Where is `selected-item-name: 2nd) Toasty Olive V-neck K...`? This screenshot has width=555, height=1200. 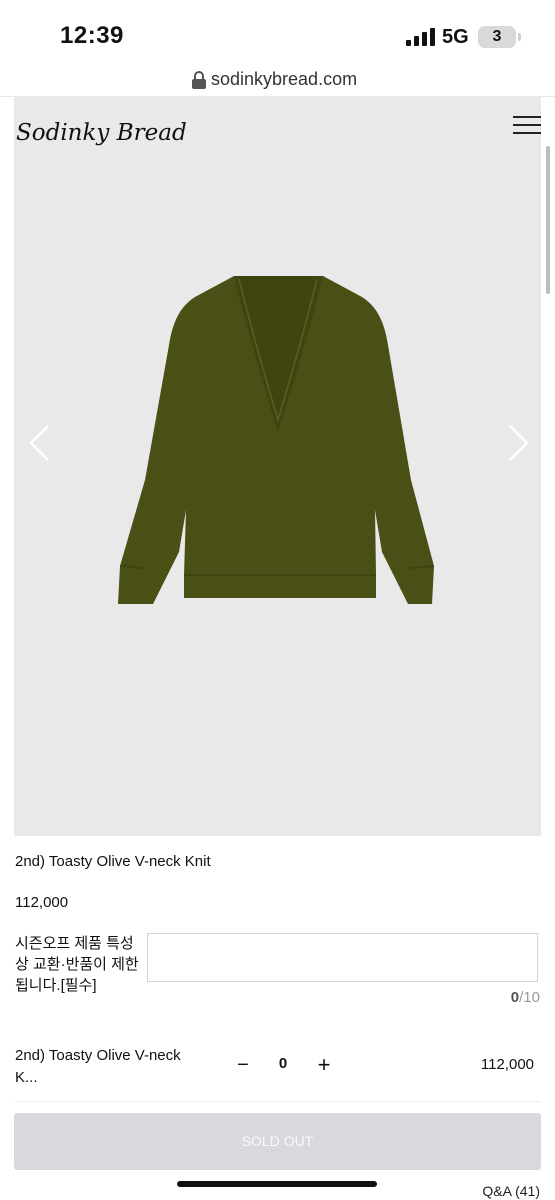
selected-item-name: 2nd) Toasty Olive V-neck K... is located at coordinates (98, 1066).